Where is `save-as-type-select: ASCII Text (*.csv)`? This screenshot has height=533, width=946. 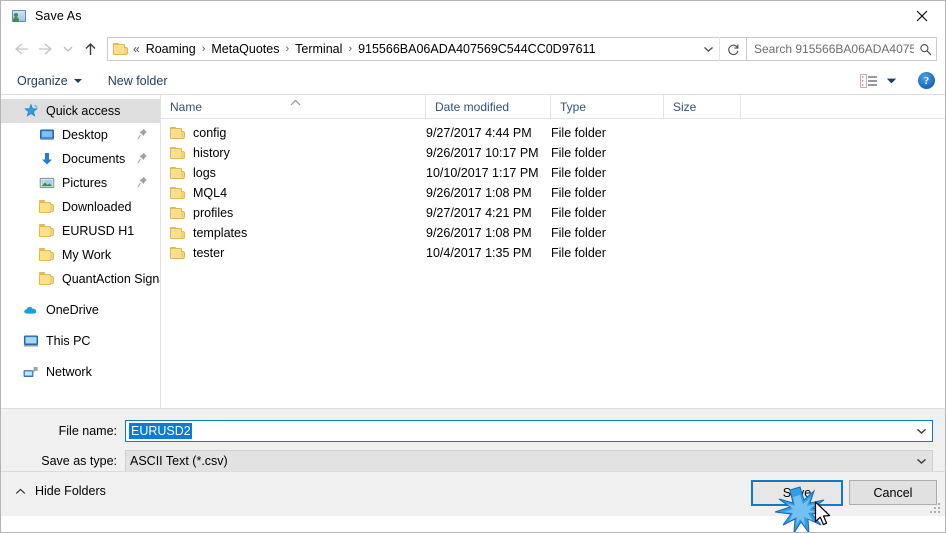 save-as-type-select: ASCII Text (*.csv) is located at coordinates (529, 461).